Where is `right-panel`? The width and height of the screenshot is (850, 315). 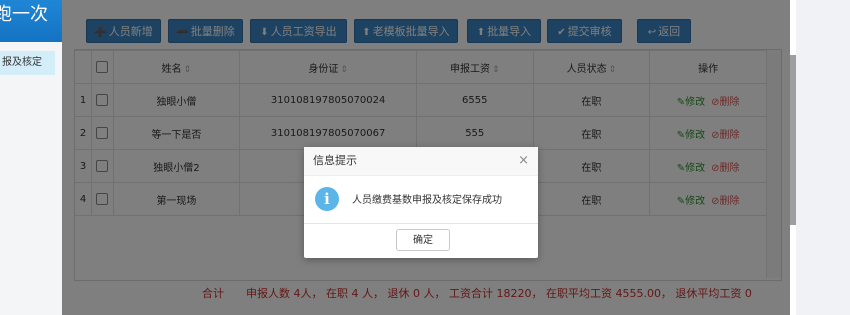 right-panel is located at coordinates (823, 157).